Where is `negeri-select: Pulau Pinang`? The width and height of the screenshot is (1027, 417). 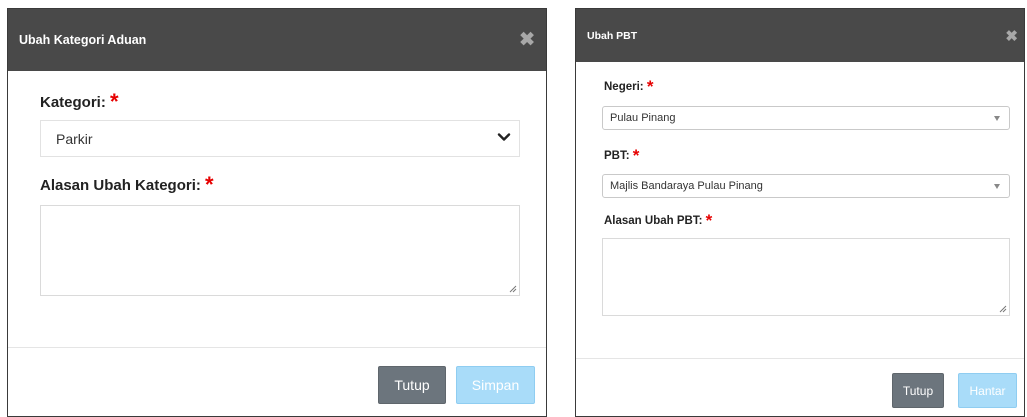
negeri-select: Pulau Pinang is located at coordinates (806, 118).